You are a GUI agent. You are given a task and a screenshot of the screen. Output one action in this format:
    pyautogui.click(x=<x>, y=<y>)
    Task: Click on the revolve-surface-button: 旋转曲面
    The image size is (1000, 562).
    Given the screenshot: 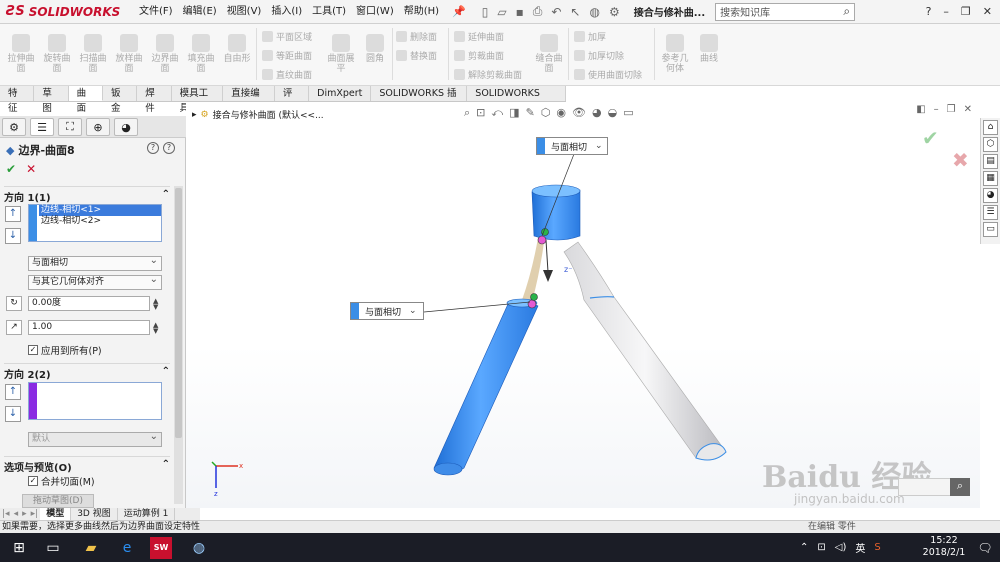 What is the action you would take?
    pyautogui.click(x=57, y=52)
    